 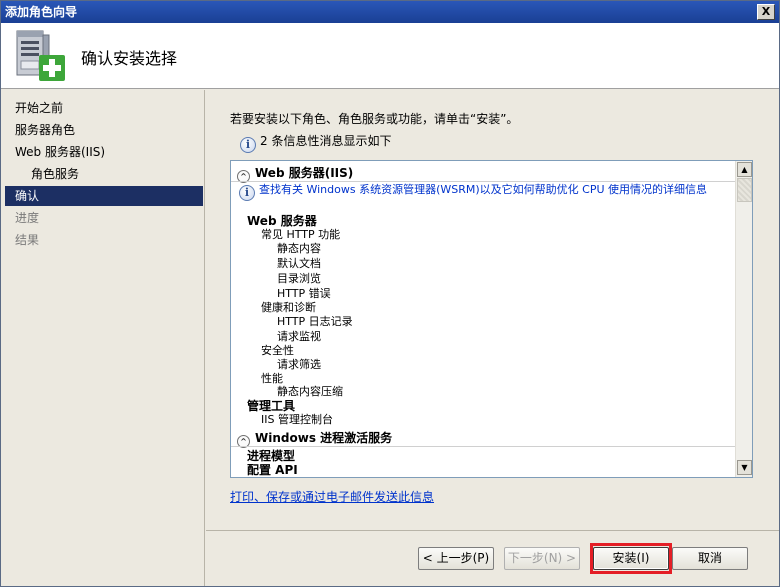 I want to click on nav-item-progress: 进度, so click(x=27, y=218).